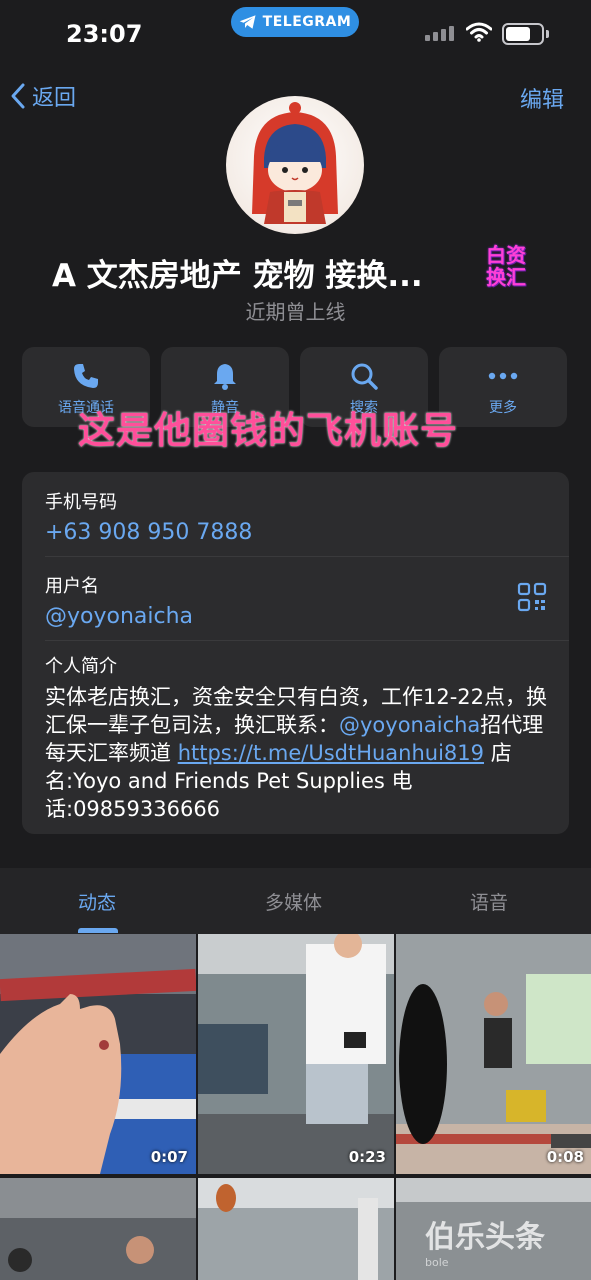  Describe the element at coordinates (18, 96) in the screenshot. I see `chevron-left-icon` at that location.